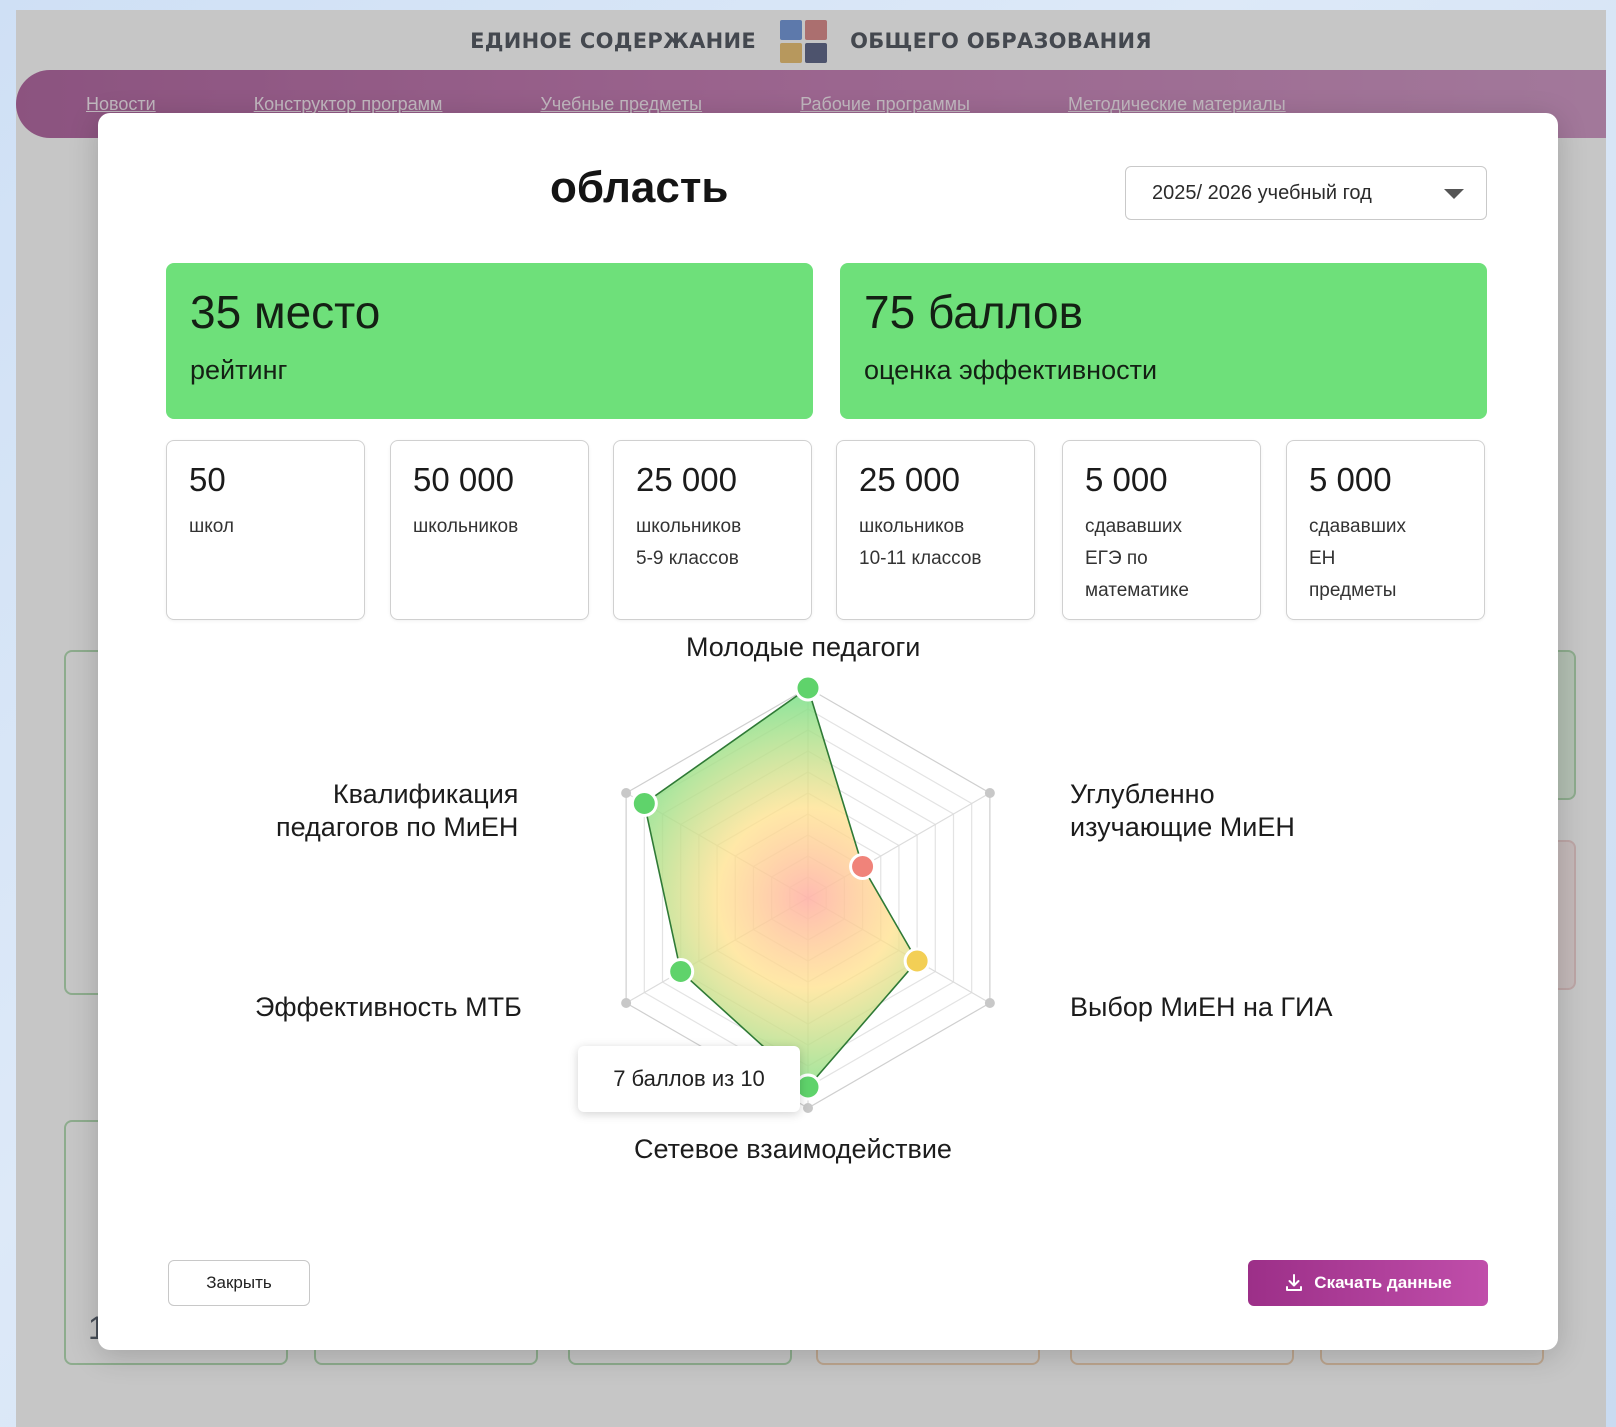 The height and width of the screenshot is (1427, 1616). Describe the element at coordinates (803, 647) in the screenshot. I see `radar-axis-label: Молодые педагоги` at that location.